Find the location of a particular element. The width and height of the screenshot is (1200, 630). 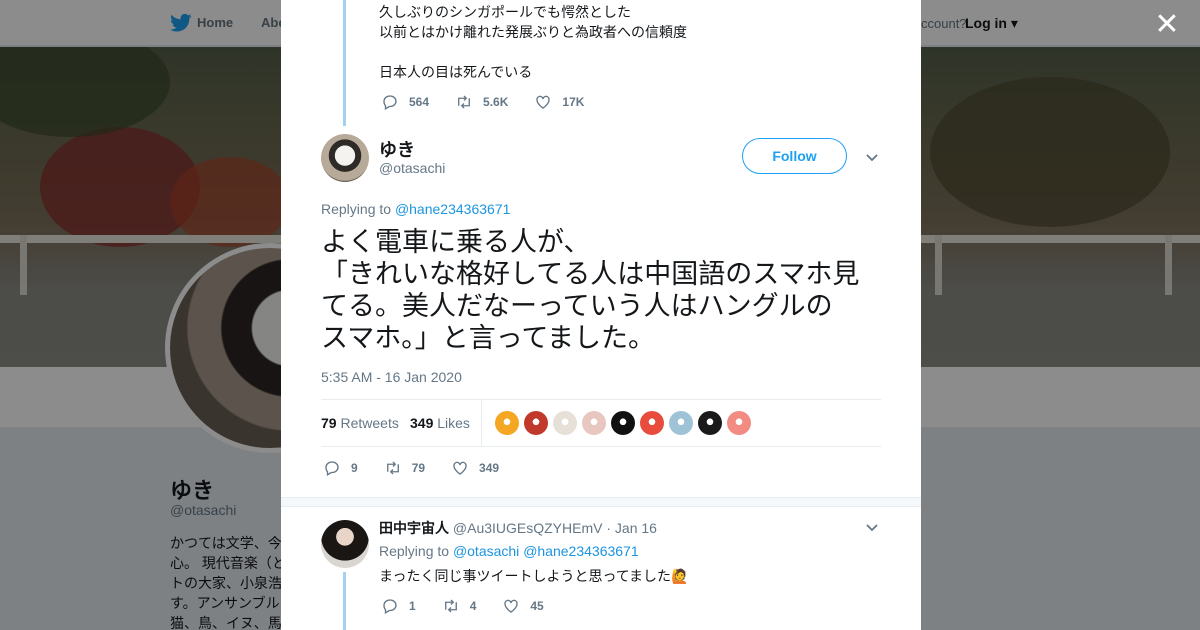

tweet-line: 久しぶりのシンガポールでも愕然とした is located at coordinates (505, 12).